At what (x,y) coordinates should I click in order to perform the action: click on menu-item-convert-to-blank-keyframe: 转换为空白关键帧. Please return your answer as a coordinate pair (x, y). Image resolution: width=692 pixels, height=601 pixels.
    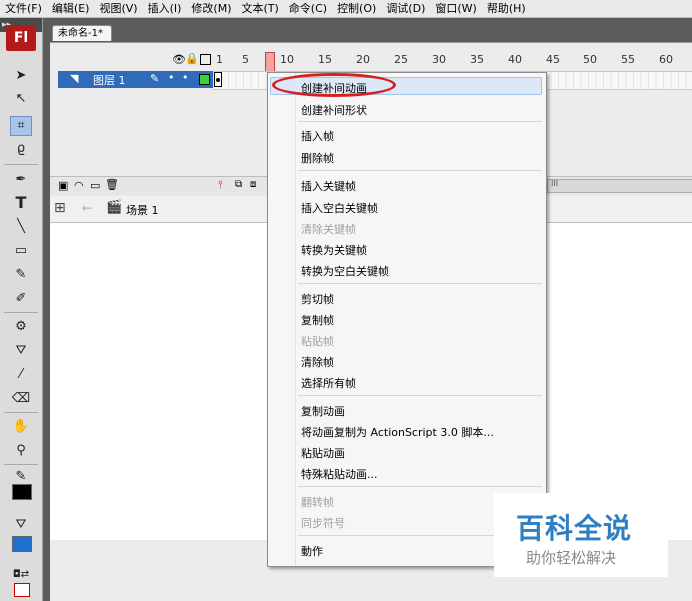
    Looking at the image, I should click on (345, 271).